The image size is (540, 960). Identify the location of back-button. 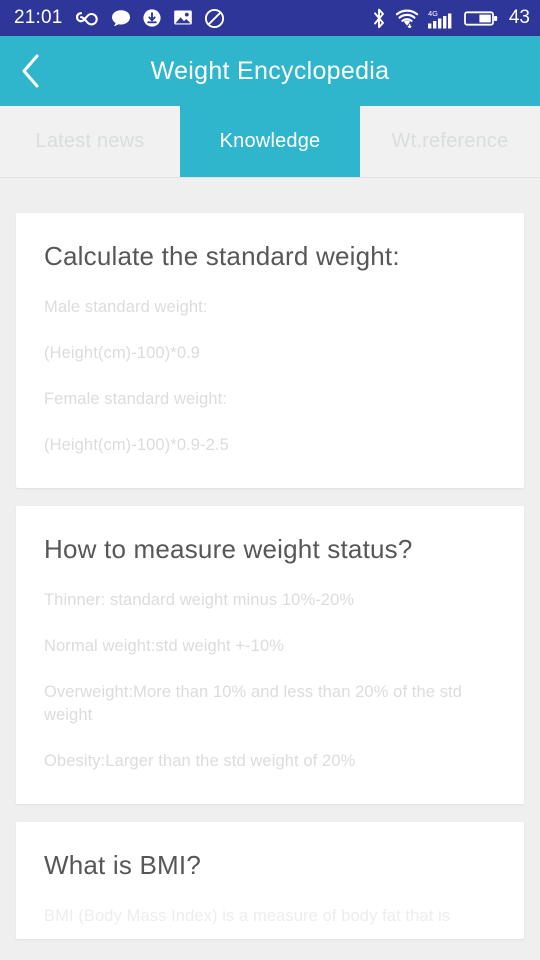
(31, 71).